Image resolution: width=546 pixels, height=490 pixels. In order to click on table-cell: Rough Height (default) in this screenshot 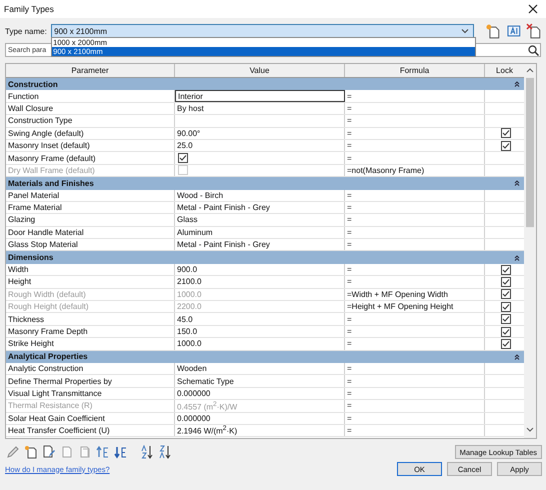, I will do `click(90, 306)`.